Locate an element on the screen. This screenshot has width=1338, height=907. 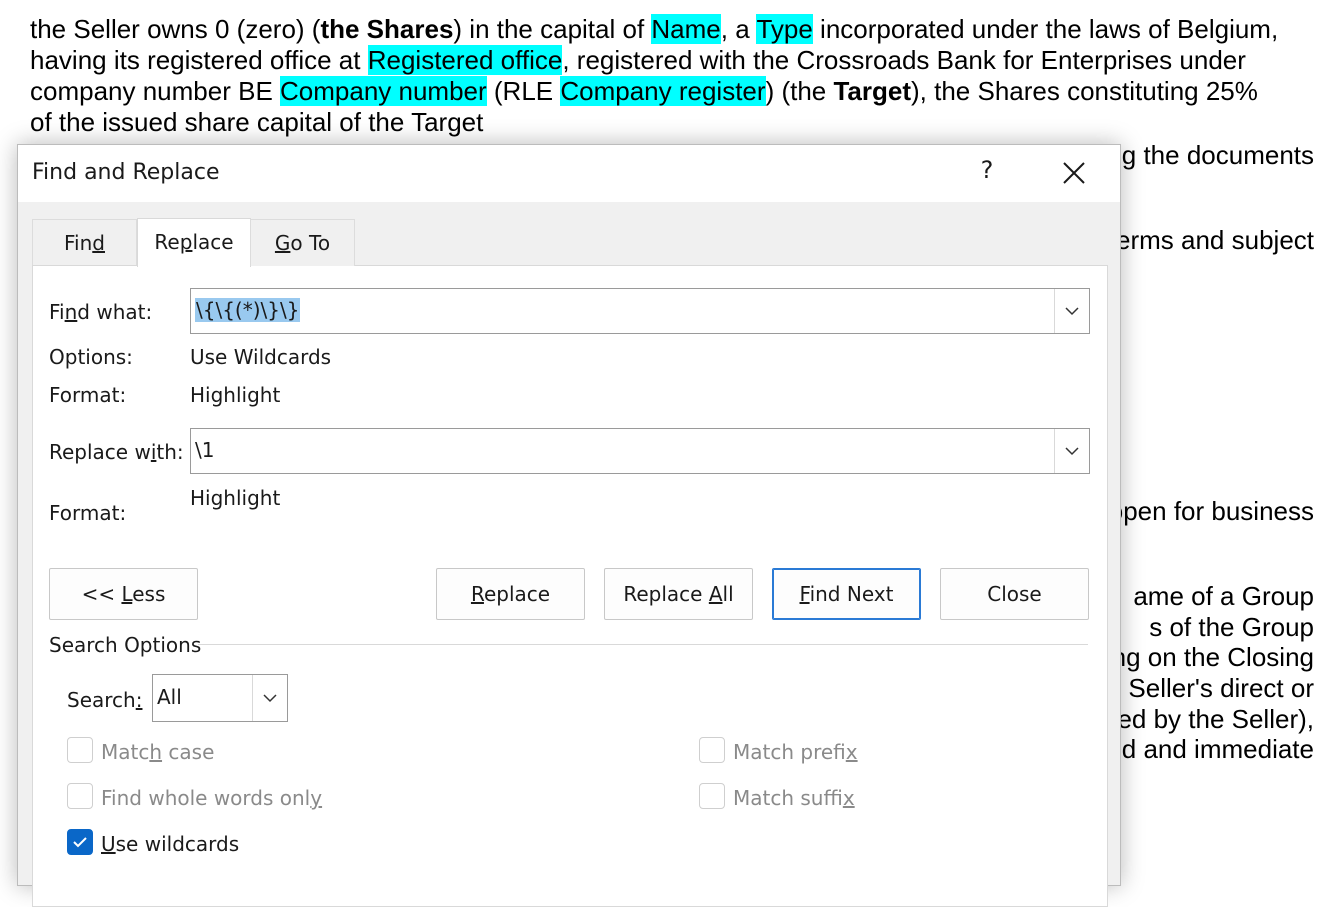
check-icon is located at coordinates (80, 842).